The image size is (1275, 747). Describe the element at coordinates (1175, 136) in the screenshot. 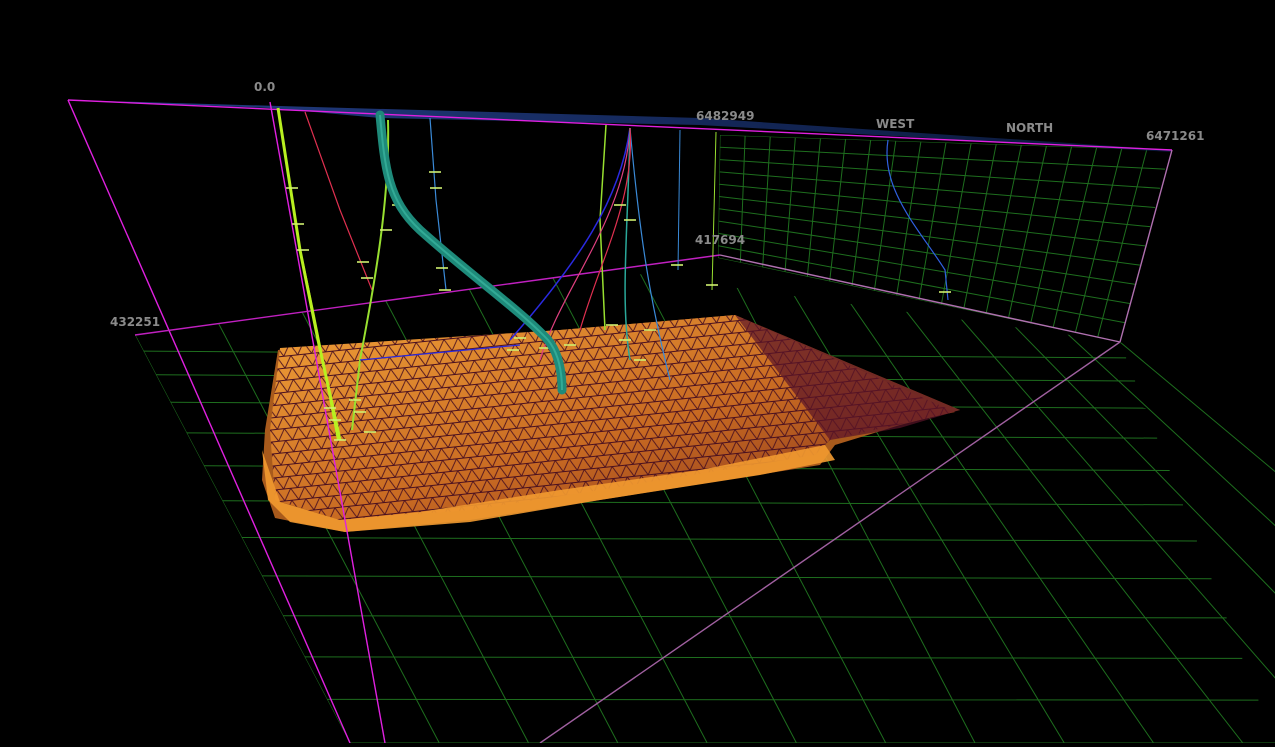

I see `northing-right-label: 6471261` at that location.